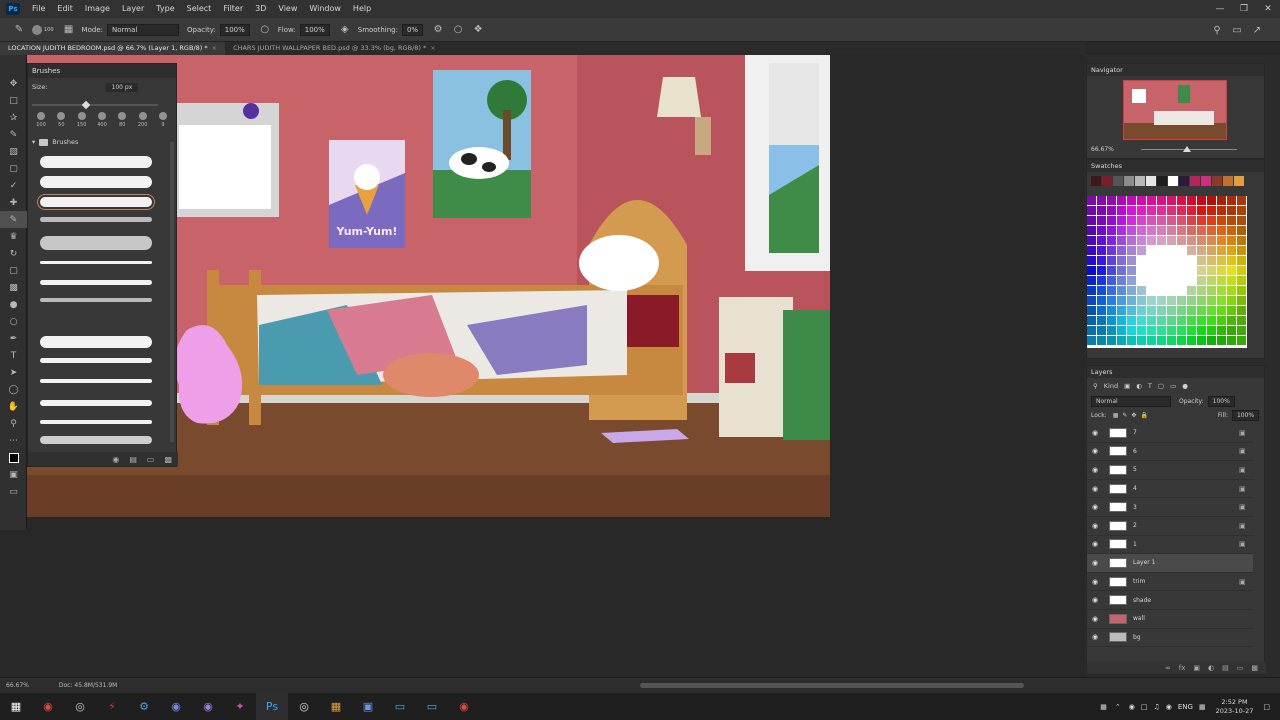 This screenshot has width=1280, height=720. I want to click on layer-opacity-field: 100%, so click(1221, 401).